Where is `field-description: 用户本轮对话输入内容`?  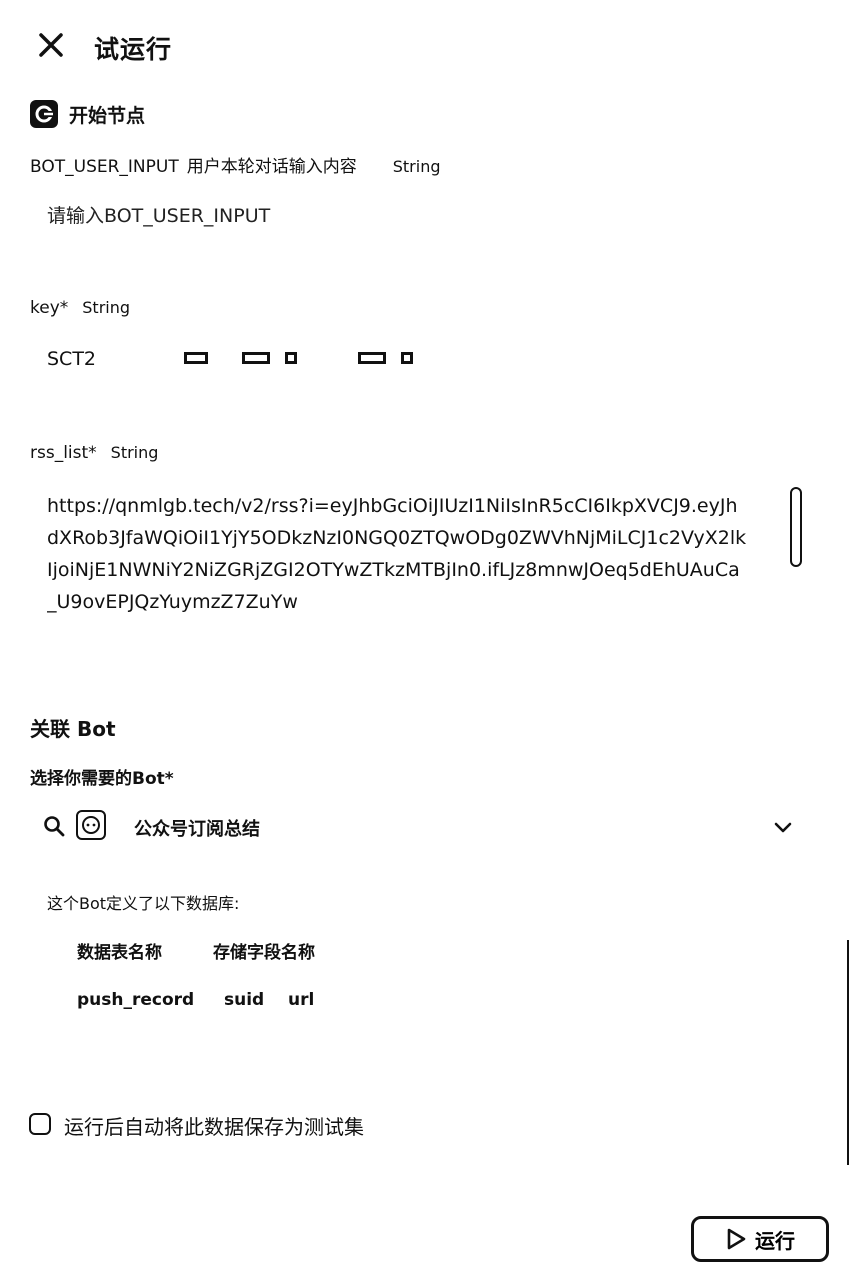
field-description: 用户本轮对话输入内容 is located at coordinates (271, 167).